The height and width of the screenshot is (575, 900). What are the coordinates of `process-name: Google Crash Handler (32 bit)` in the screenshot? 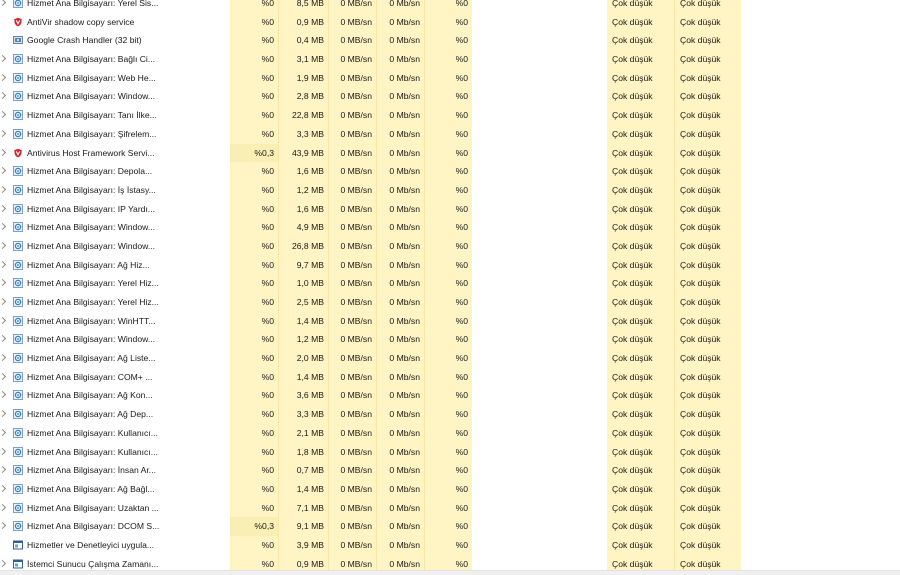 It's located at (84, 40).